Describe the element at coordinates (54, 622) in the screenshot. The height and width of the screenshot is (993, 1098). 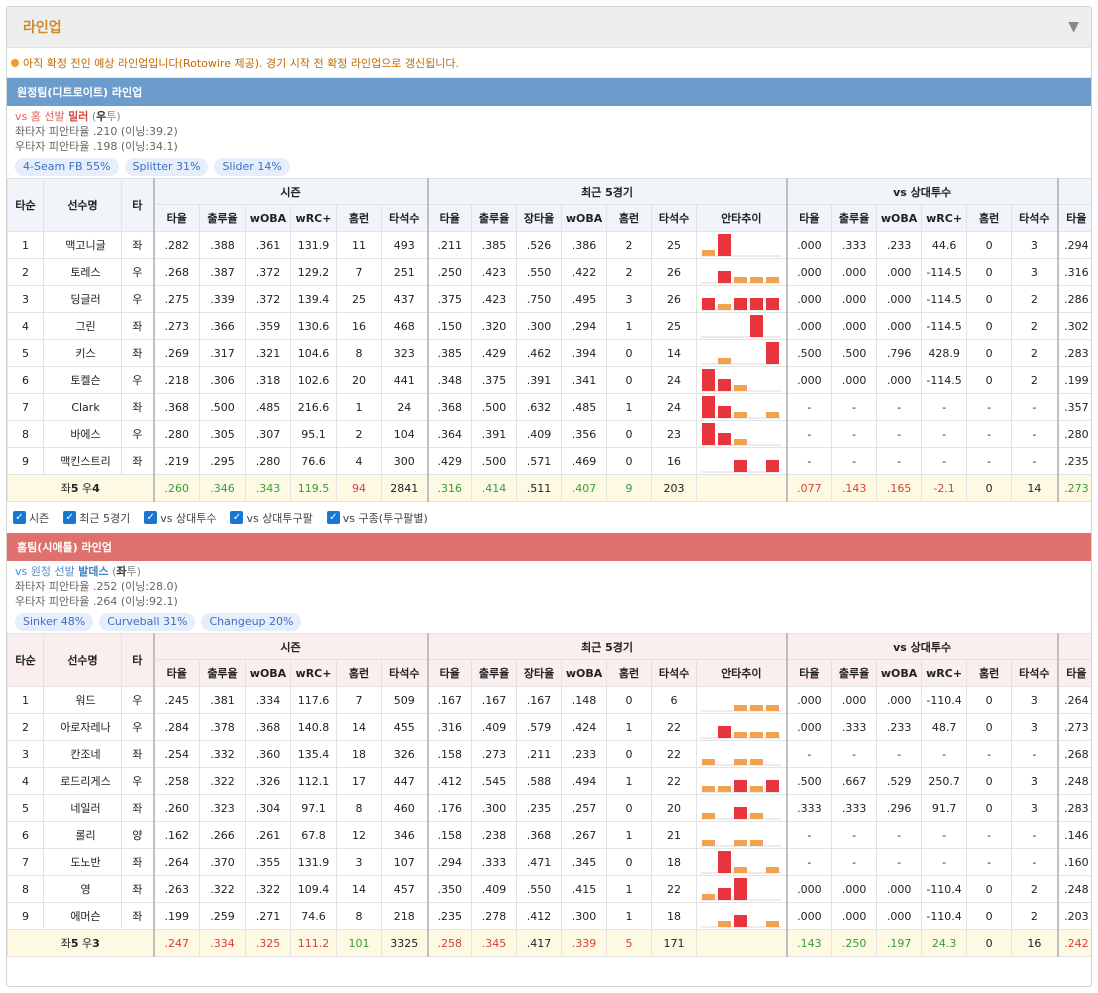
I see `pitch-mix-chip: Sinker 48%` at that location.